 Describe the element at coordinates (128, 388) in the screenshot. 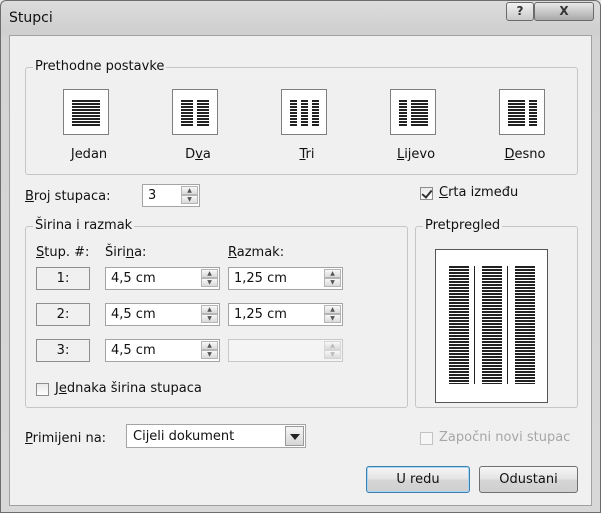

I see `equal-width-label: Jednaka širina stupaca` at that location.